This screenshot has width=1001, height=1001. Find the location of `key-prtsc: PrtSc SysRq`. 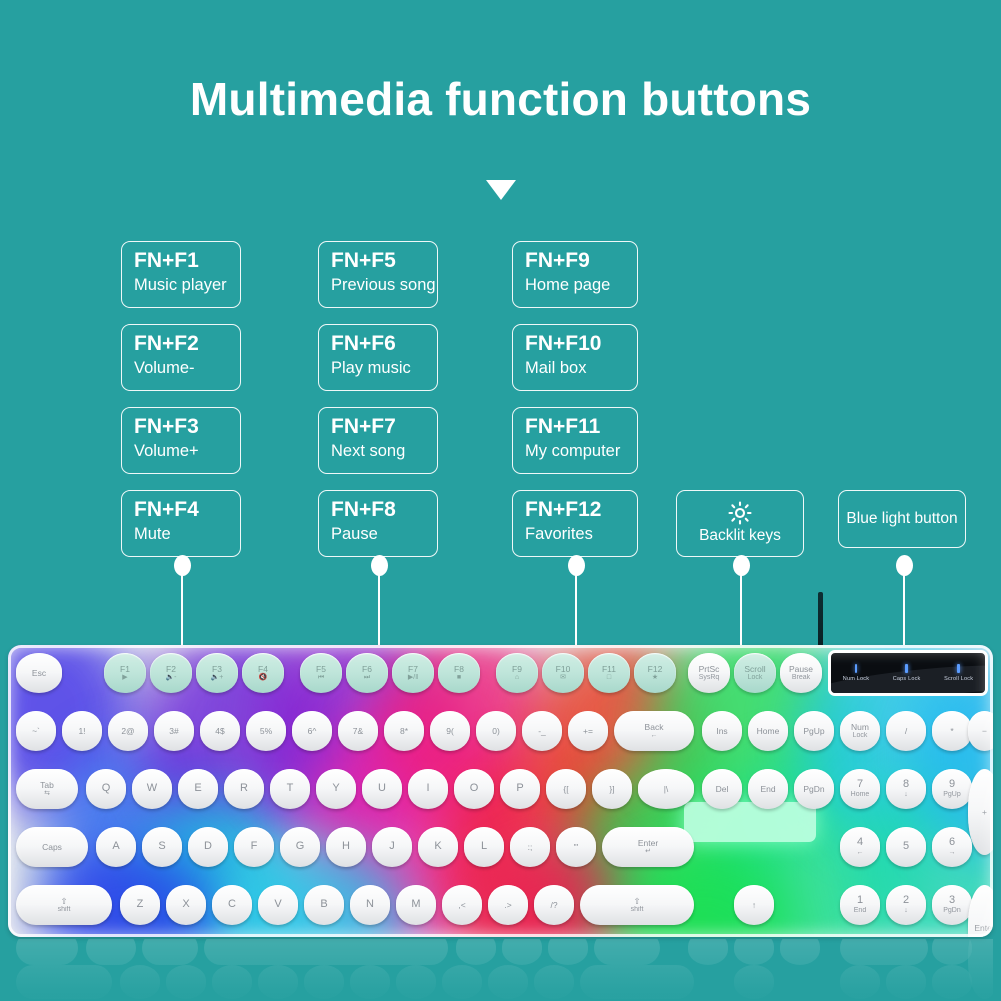

key-prtsc: PrtSc SysRq is located at coordinates (709, 673).